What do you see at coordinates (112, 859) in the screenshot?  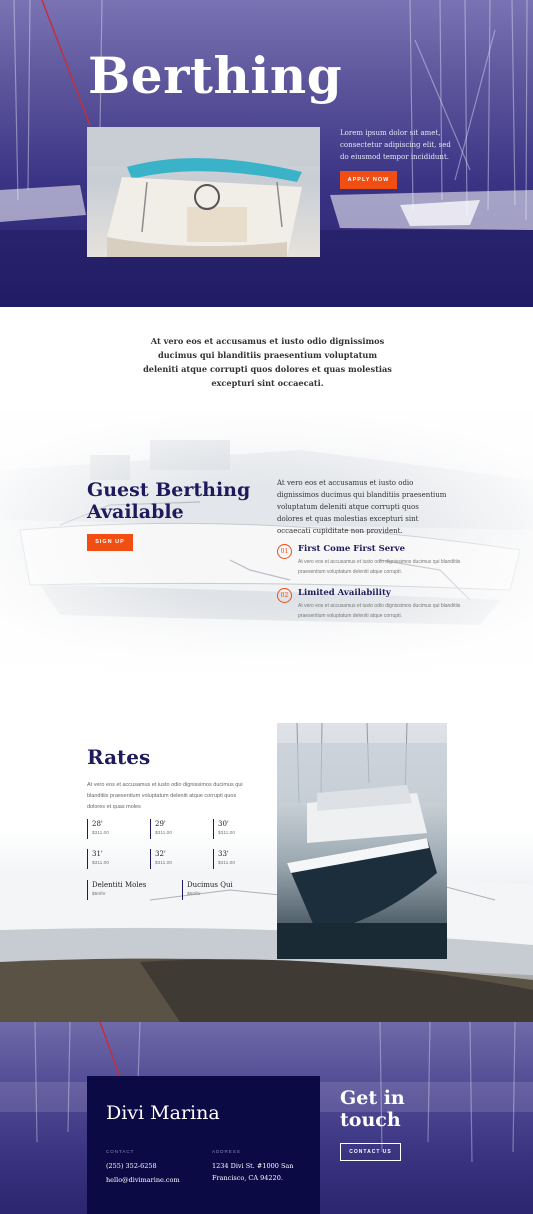 I see `rate-item: 31' $311.00` at bounding box center [112, 859].